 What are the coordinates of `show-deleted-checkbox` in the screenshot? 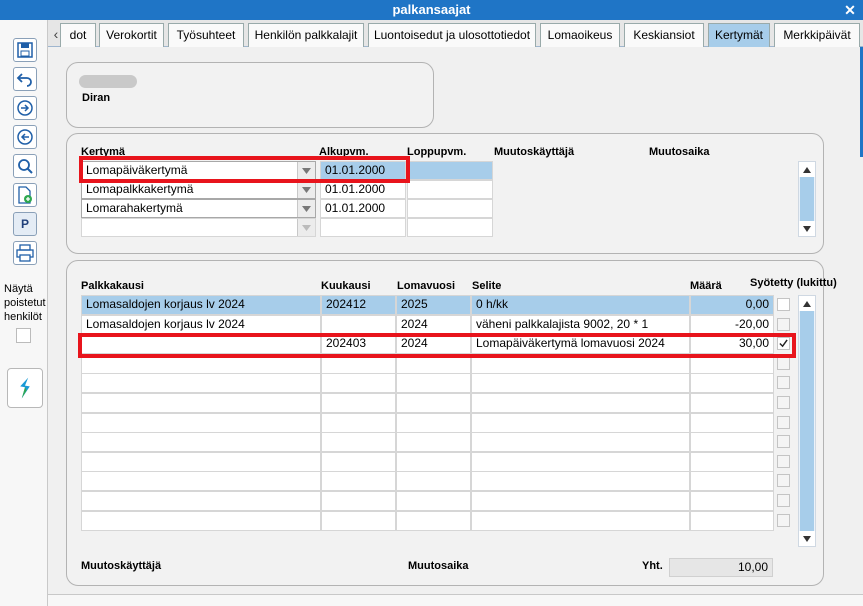 It's located at (23, 335).